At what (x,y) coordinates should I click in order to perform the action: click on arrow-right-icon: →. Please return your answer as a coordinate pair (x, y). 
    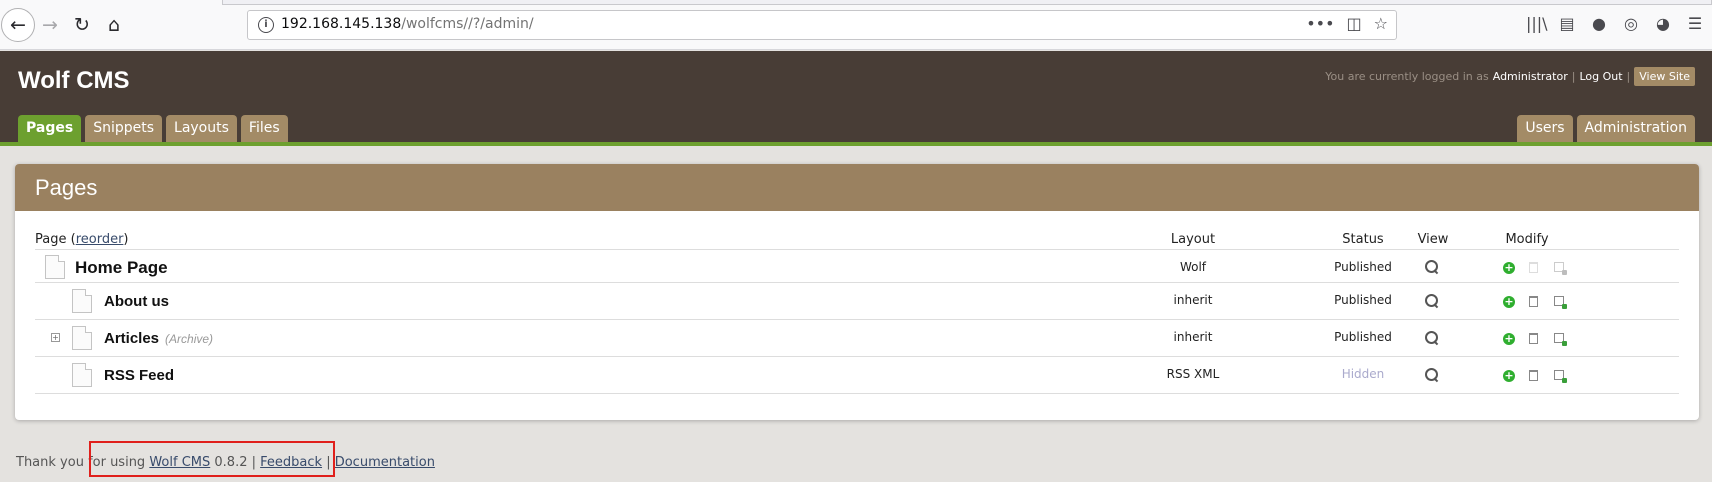
    Looking at the image, I should click on (50, 25).